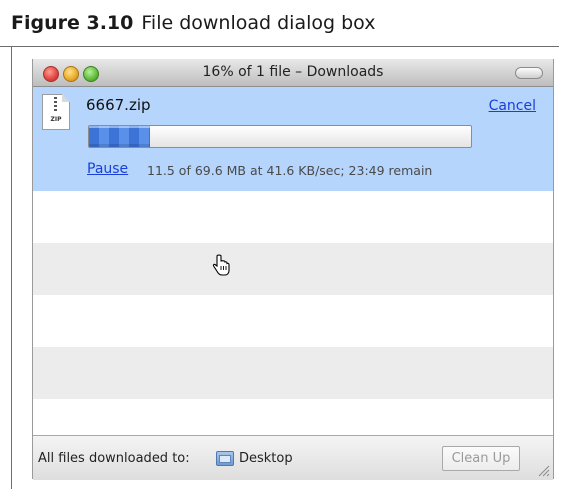 This screenshot has height=489, width=569. I want to click on download-progress-bar, so click(280, 136).